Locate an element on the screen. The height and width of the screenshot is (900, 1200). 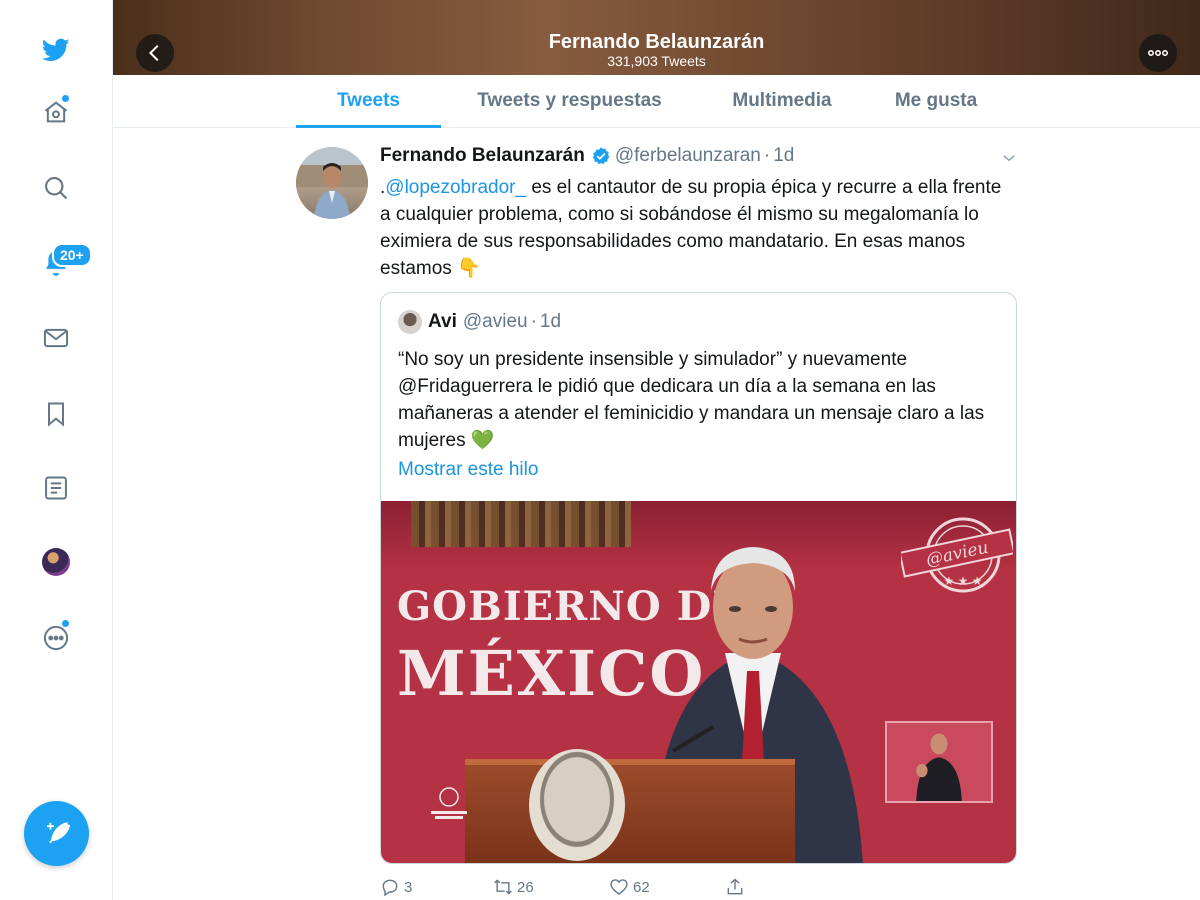
quoted-tweet-time: 1d is located at coordinates (550, 321).